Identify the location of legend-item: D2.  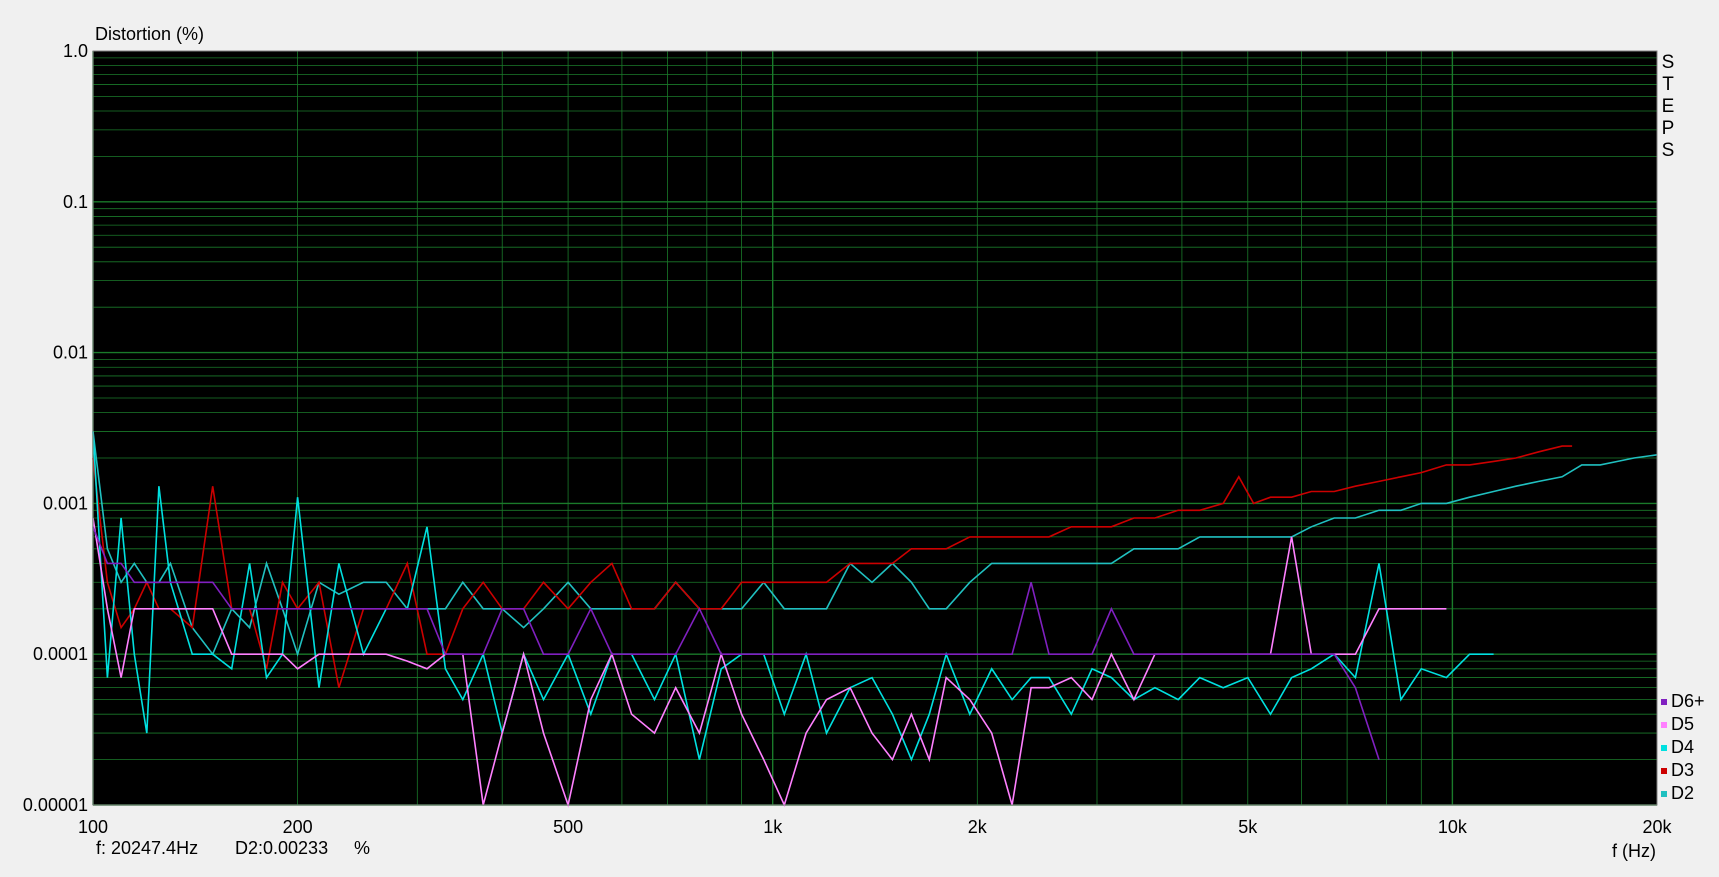
(1683, 793).